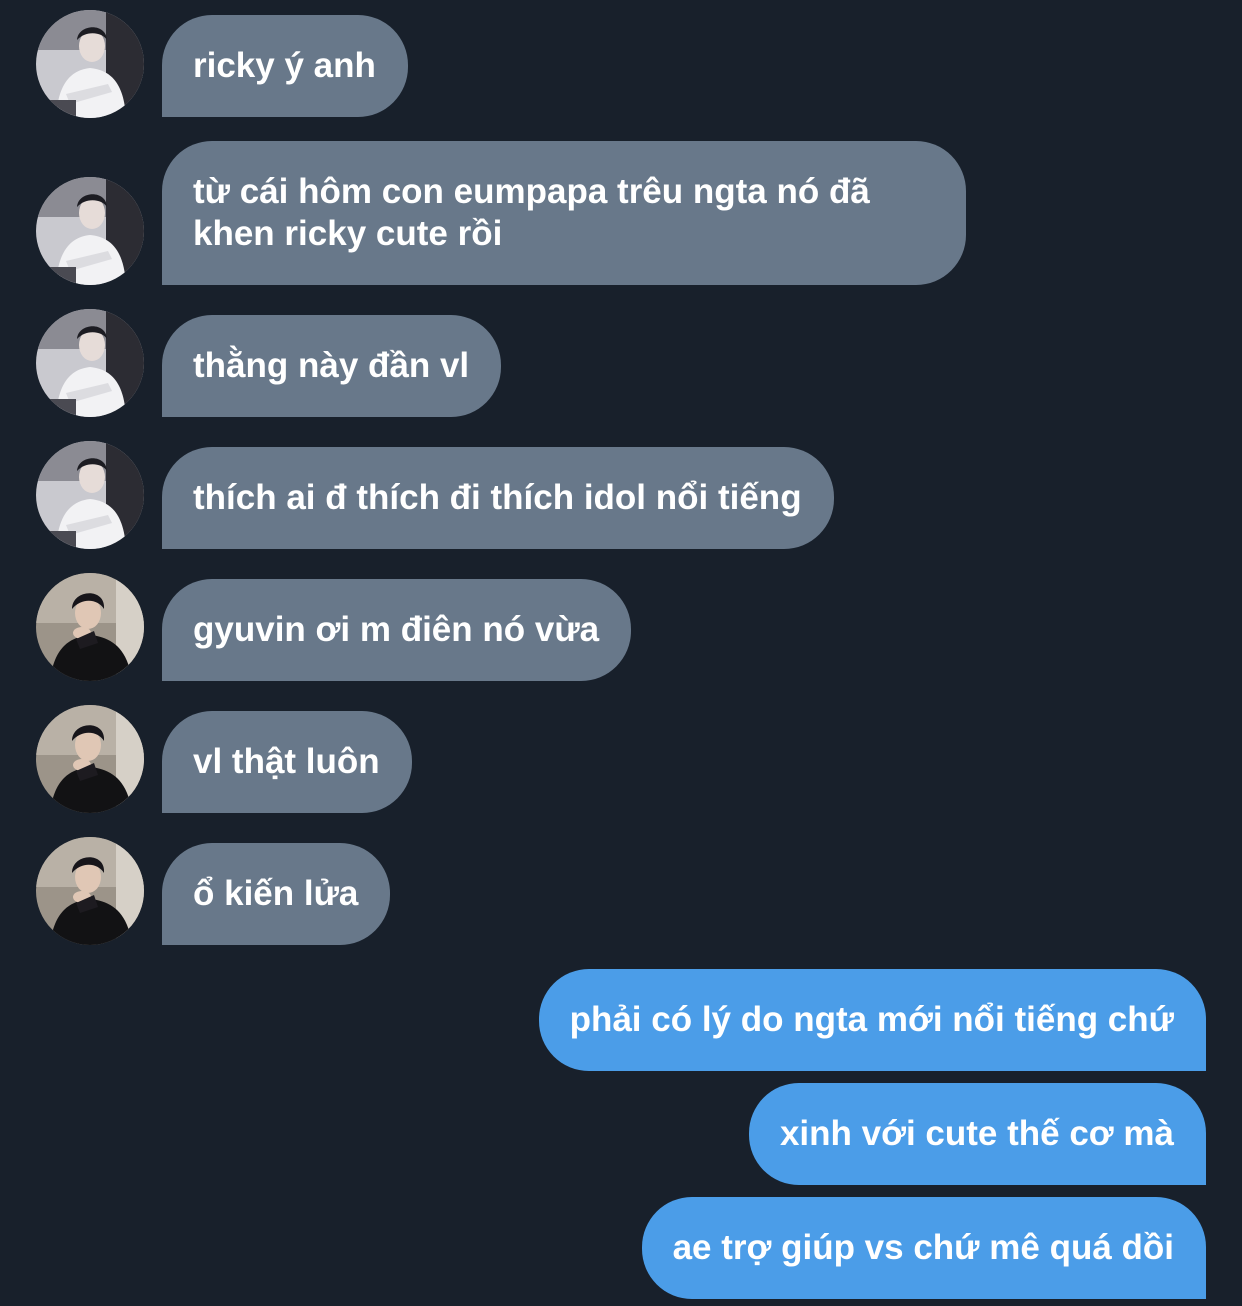 The height and width of the screenshot is (1306, 1242). What do you see at coordinates (977, 1134) in the screenshot?
I see `message-bubble-outgoing: xinh với cute thế cơ mà` at bounding box center [977, 1134].